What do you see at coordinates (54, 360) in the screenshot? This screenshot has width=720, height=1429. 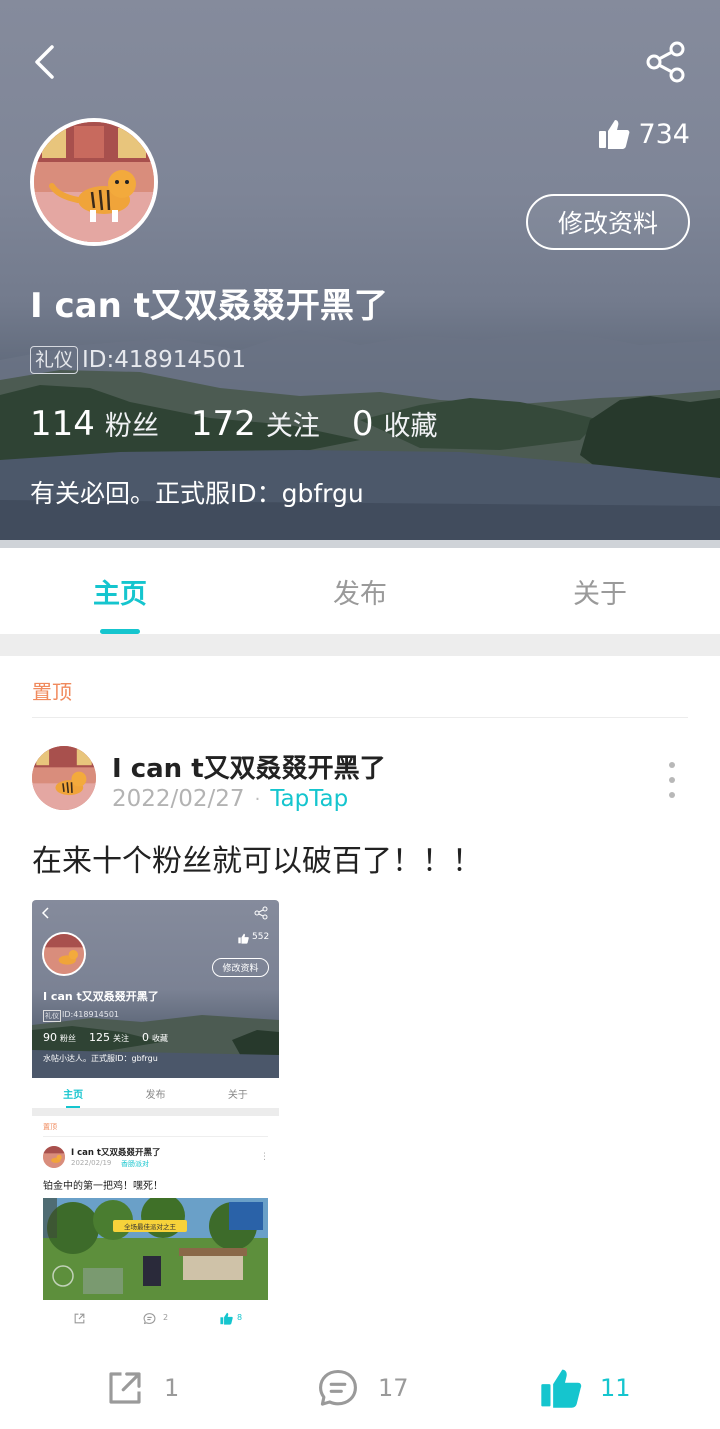 I see `etiquette-badge: 礼仪` at bounding box center [54, 360].